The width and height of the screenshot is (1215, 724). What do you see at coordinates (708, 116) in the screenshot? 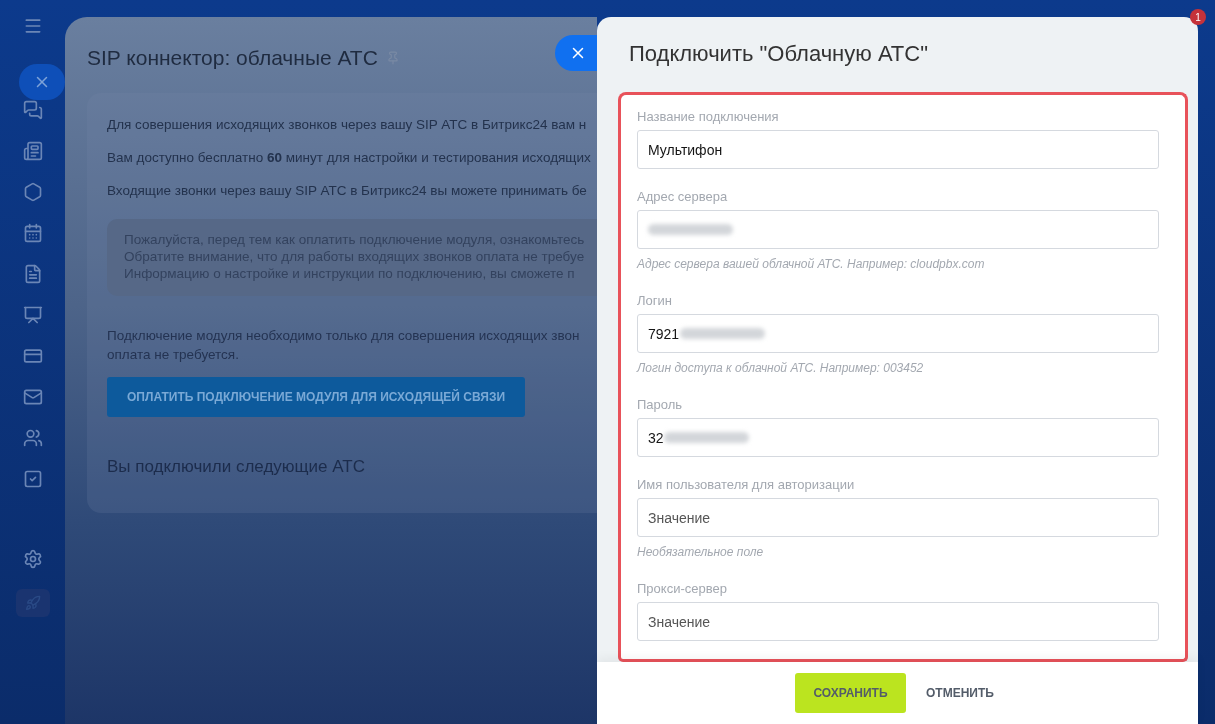
I see `field-label: Название подключения` at bounding box center [708, 116].